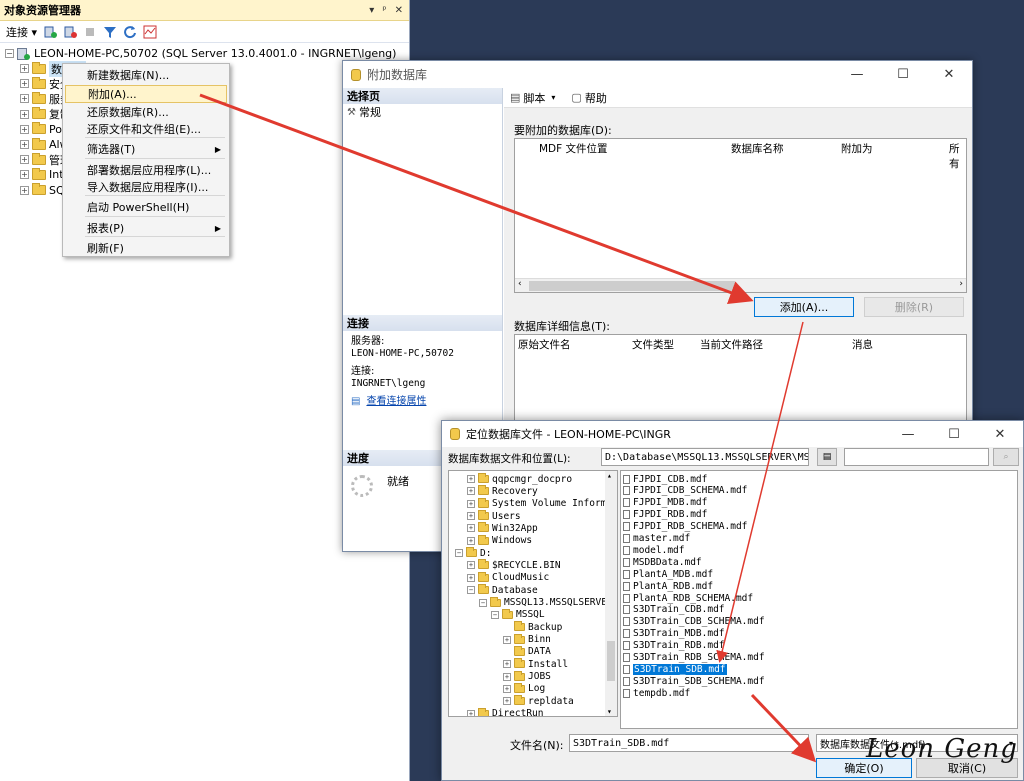 This screenshot has height=781, width=1024. Describe the element at coordinates (527, 676) in the screenshot. I see `directory-item: + JOBS` at that location.